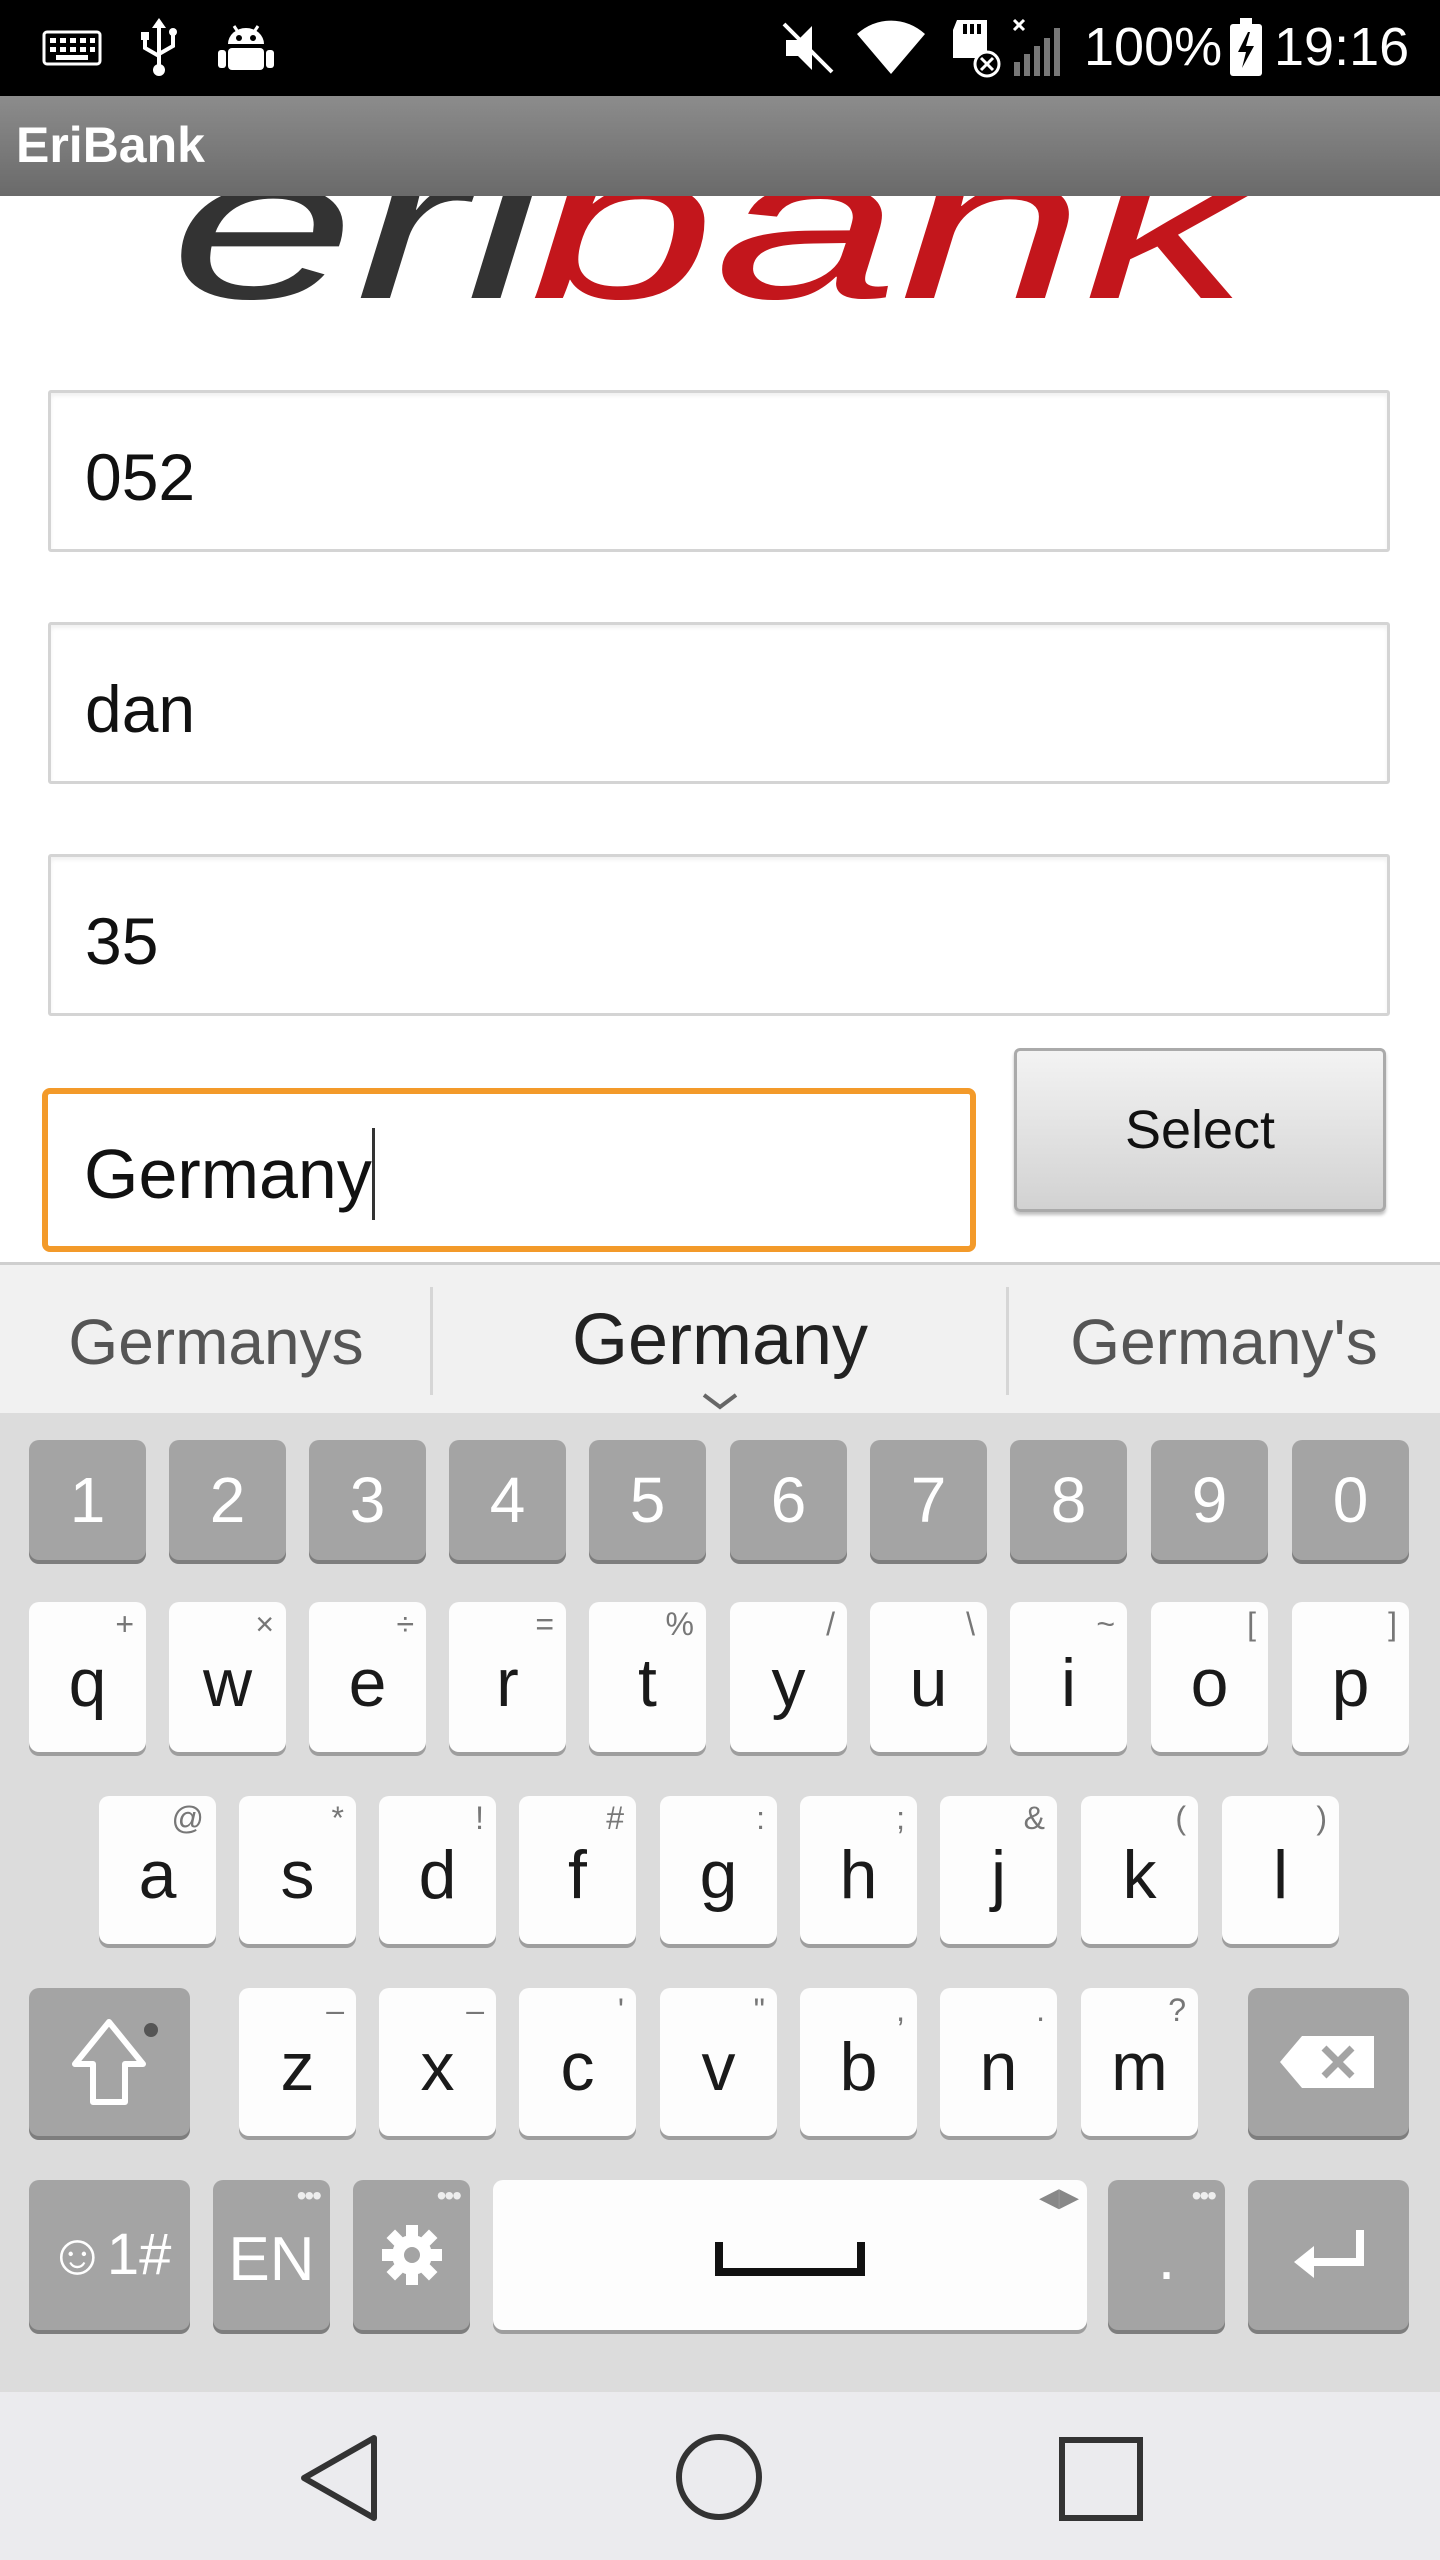  What do you see at coordinates (577, 2067) in the screenshot?
I see `key-letter: c` at bounding box center [577, 2067].